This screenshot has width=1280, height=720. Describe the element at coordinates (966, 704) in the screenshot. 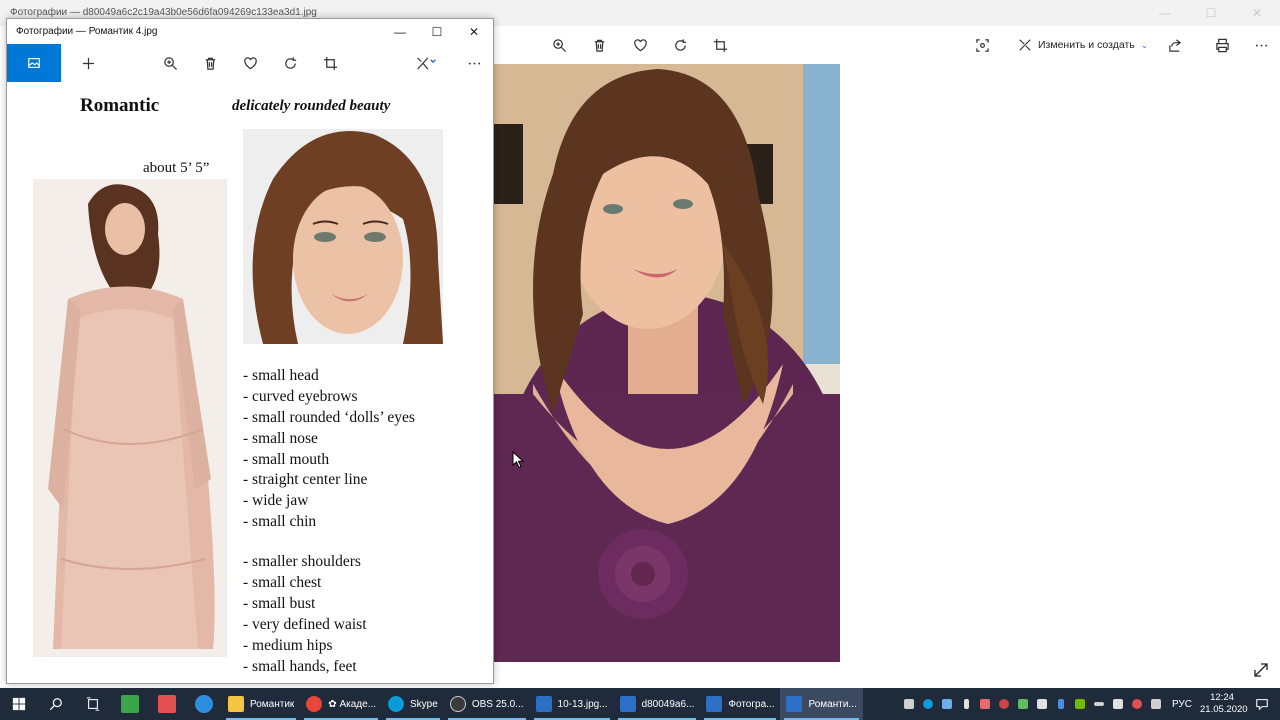

I see `microphone-icon` at that location.